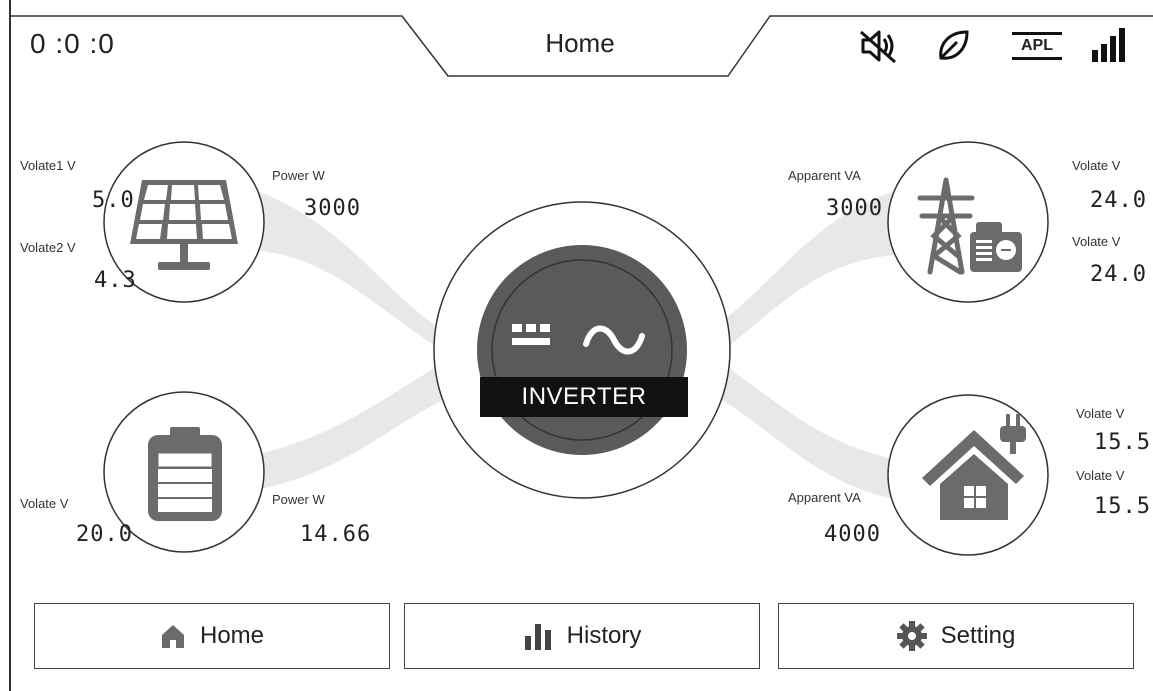 The width and height of the screenshot is (1153, 691). I want to click on history-button: History, so click(582, 636).